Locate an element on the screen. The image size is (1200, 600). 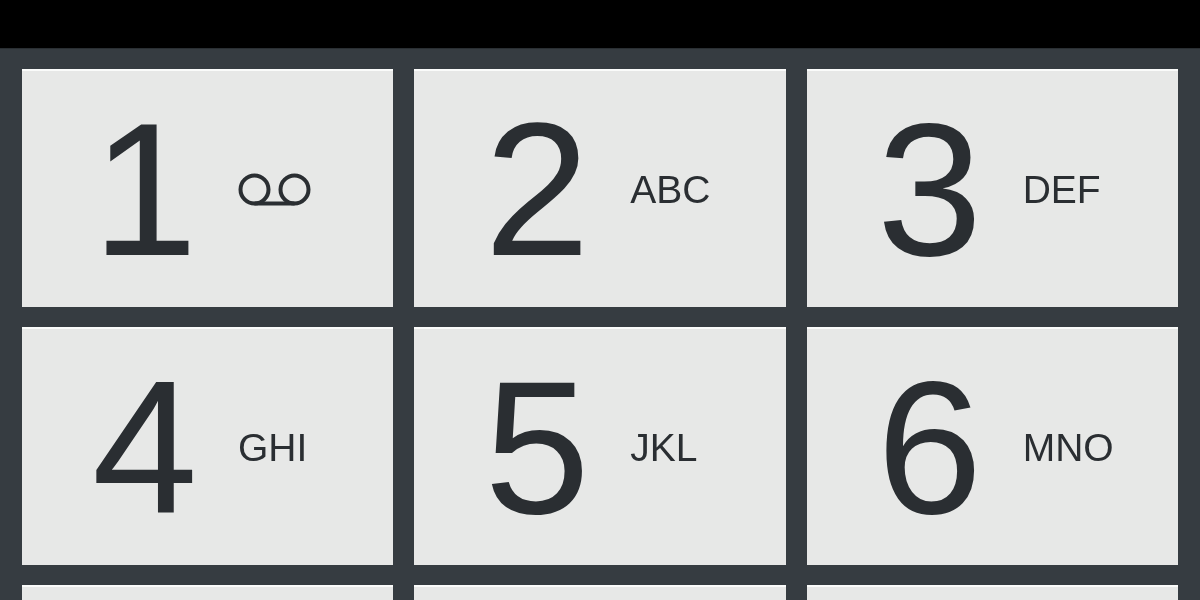
key-digit: 1 is located at coordinates (145, 189).